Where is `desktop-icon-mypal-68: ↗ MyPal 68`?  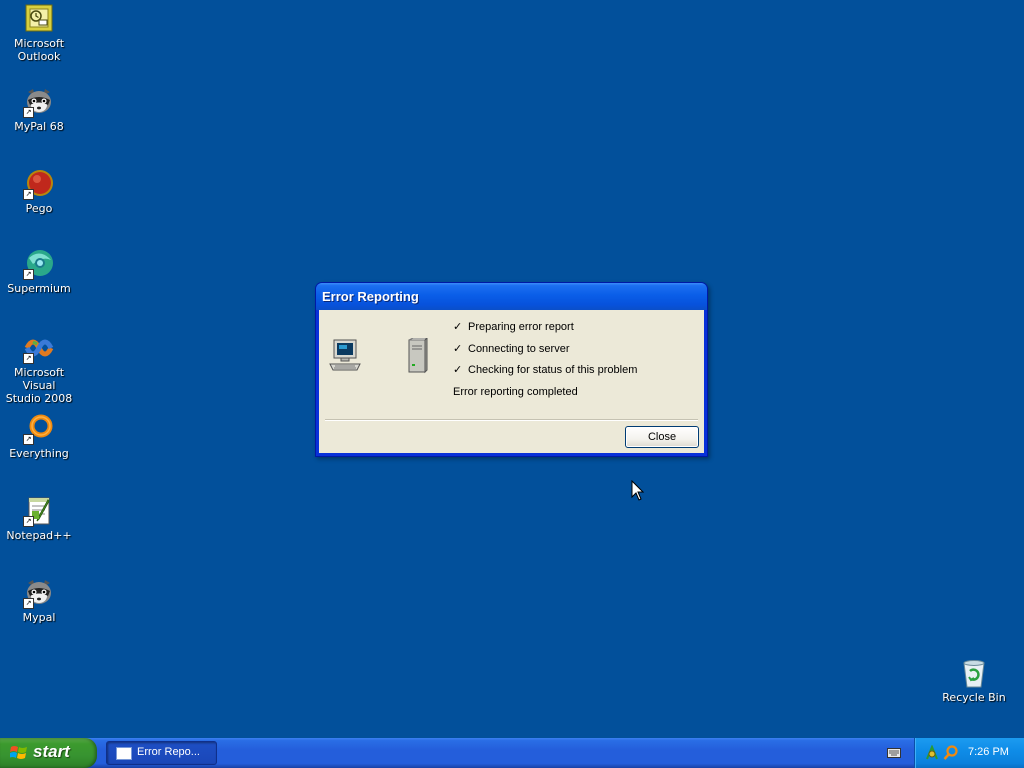
desktop-icon-mypal-68: ↗ MyPal 68 is located at coordinates (39, 109).